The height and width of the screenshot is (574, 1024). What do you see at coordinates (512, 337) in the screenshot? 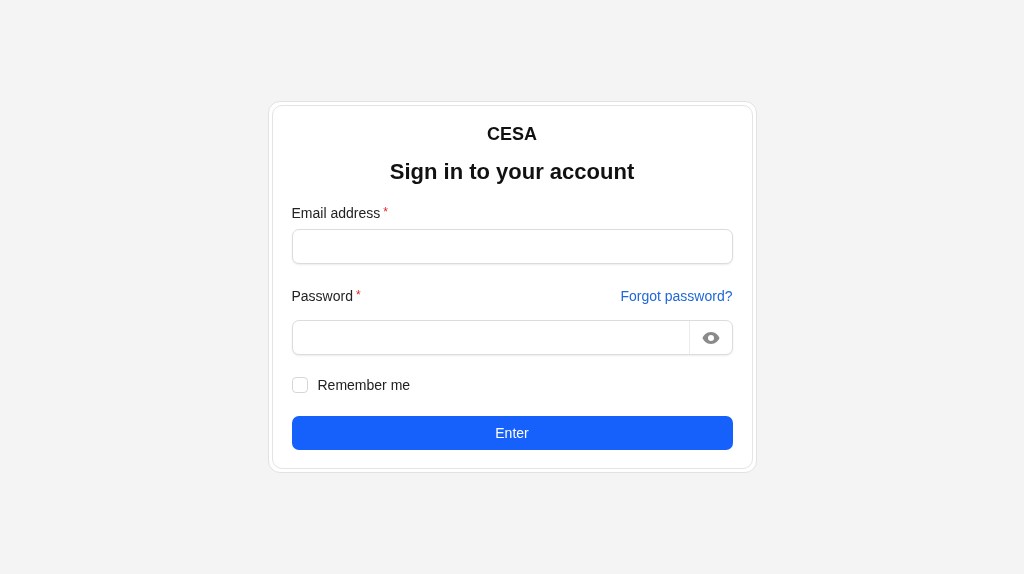
I see `password-field` at bounding box center [512, 337].